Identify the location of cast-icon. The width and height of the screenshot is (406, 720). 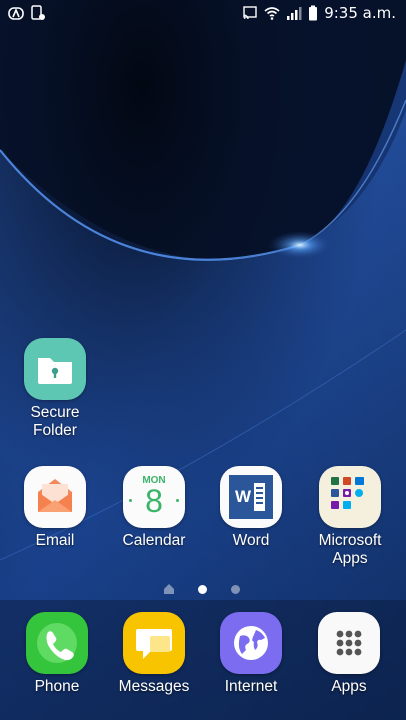
(250, 13).